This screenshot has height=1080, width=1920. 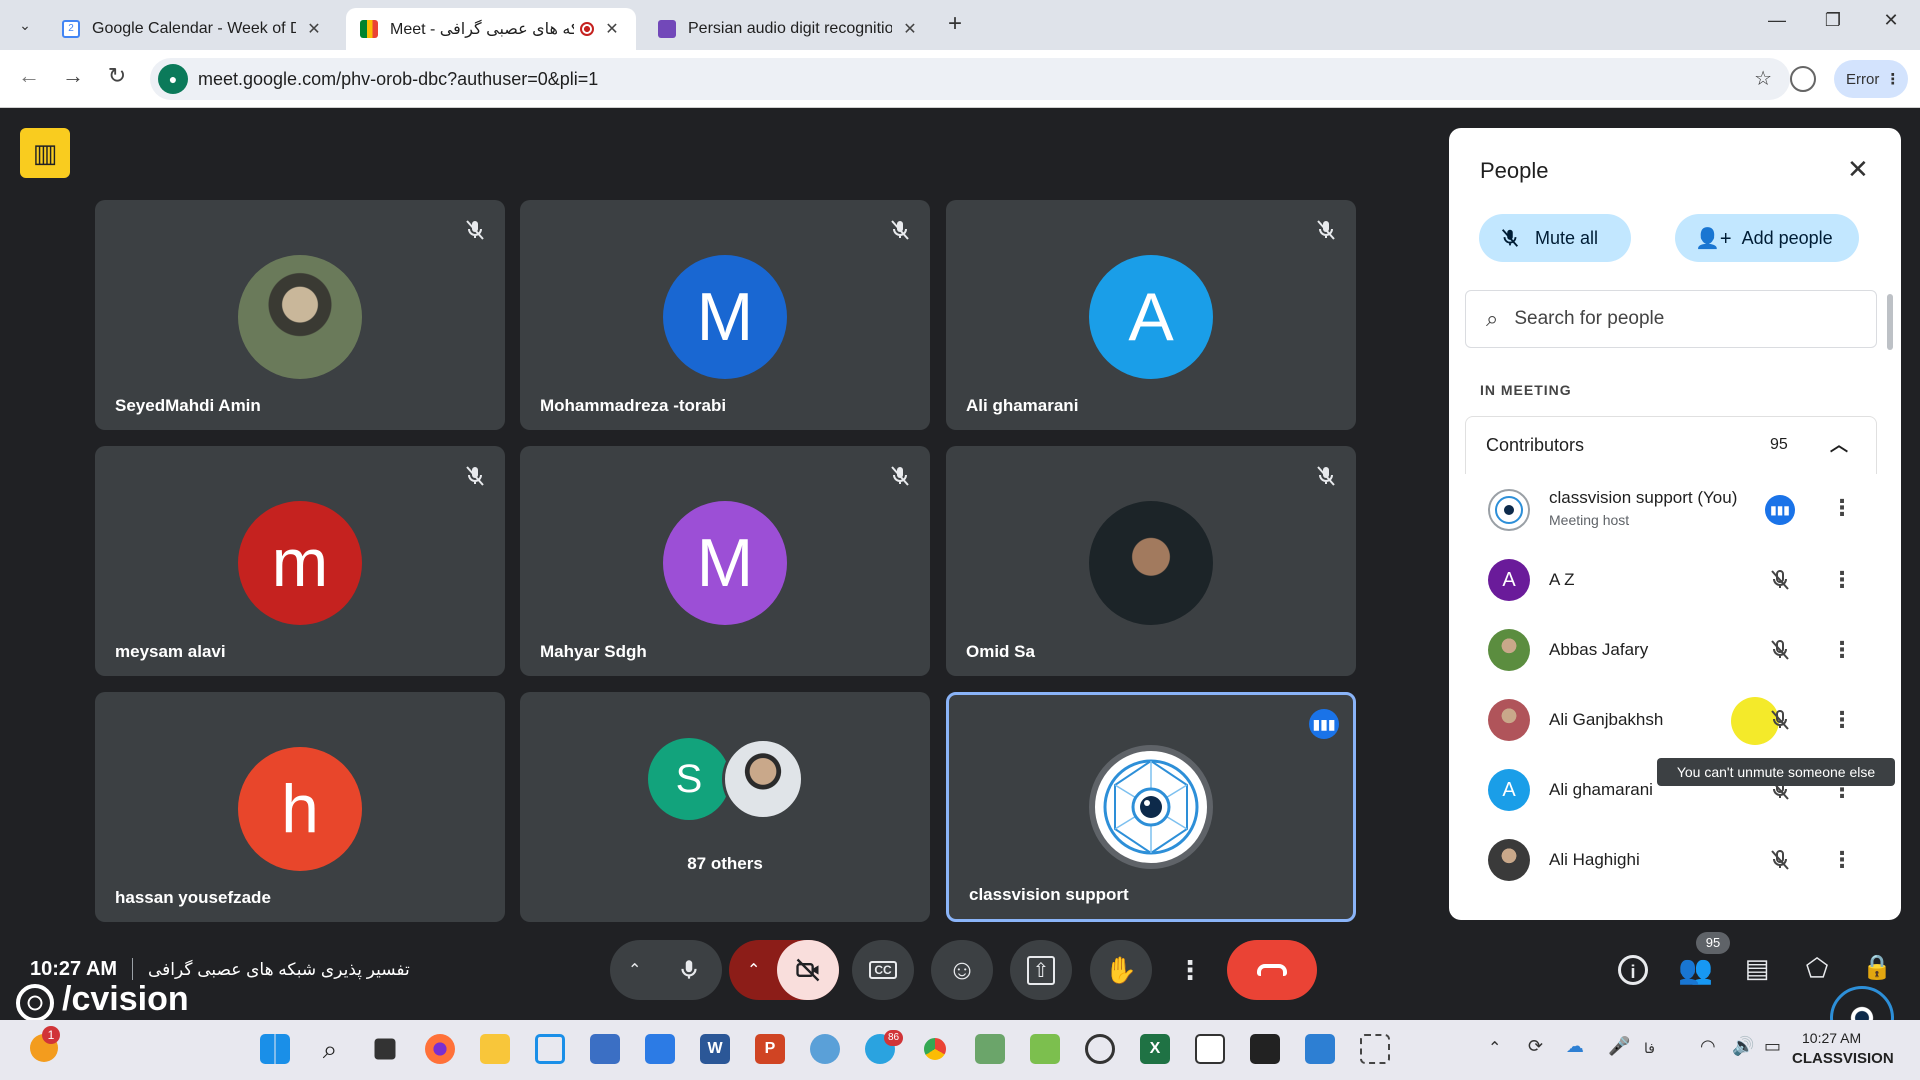 I want to click on start-icon, so click(x=275, y=1049).